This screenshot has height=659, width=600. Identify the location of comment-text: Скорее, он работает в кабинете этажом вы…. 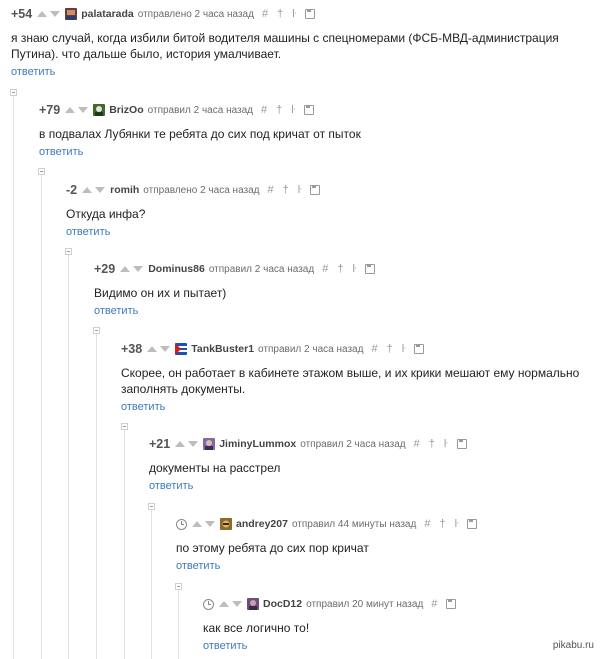
(350, 381).